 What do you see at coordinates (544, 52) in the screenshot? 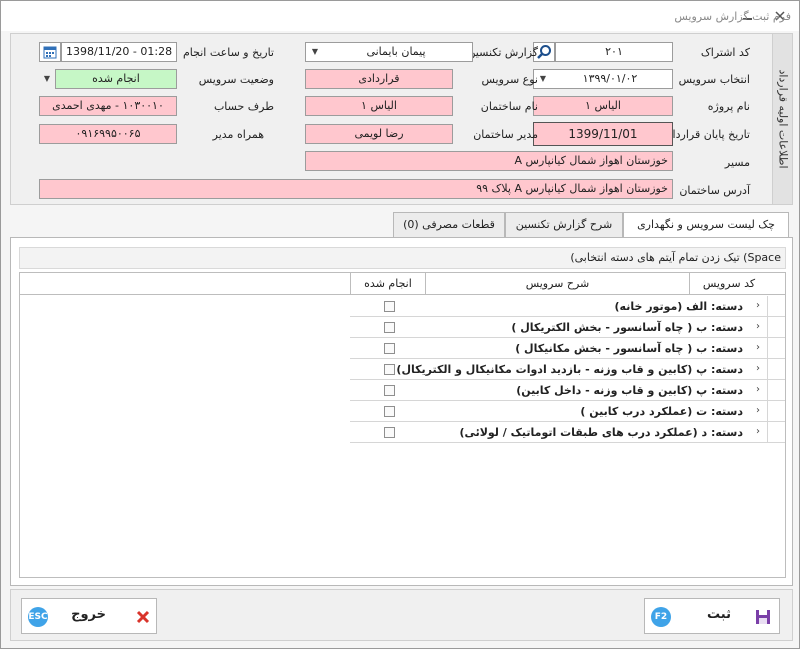
I see `search-icon` at bounding box center [544, 52].